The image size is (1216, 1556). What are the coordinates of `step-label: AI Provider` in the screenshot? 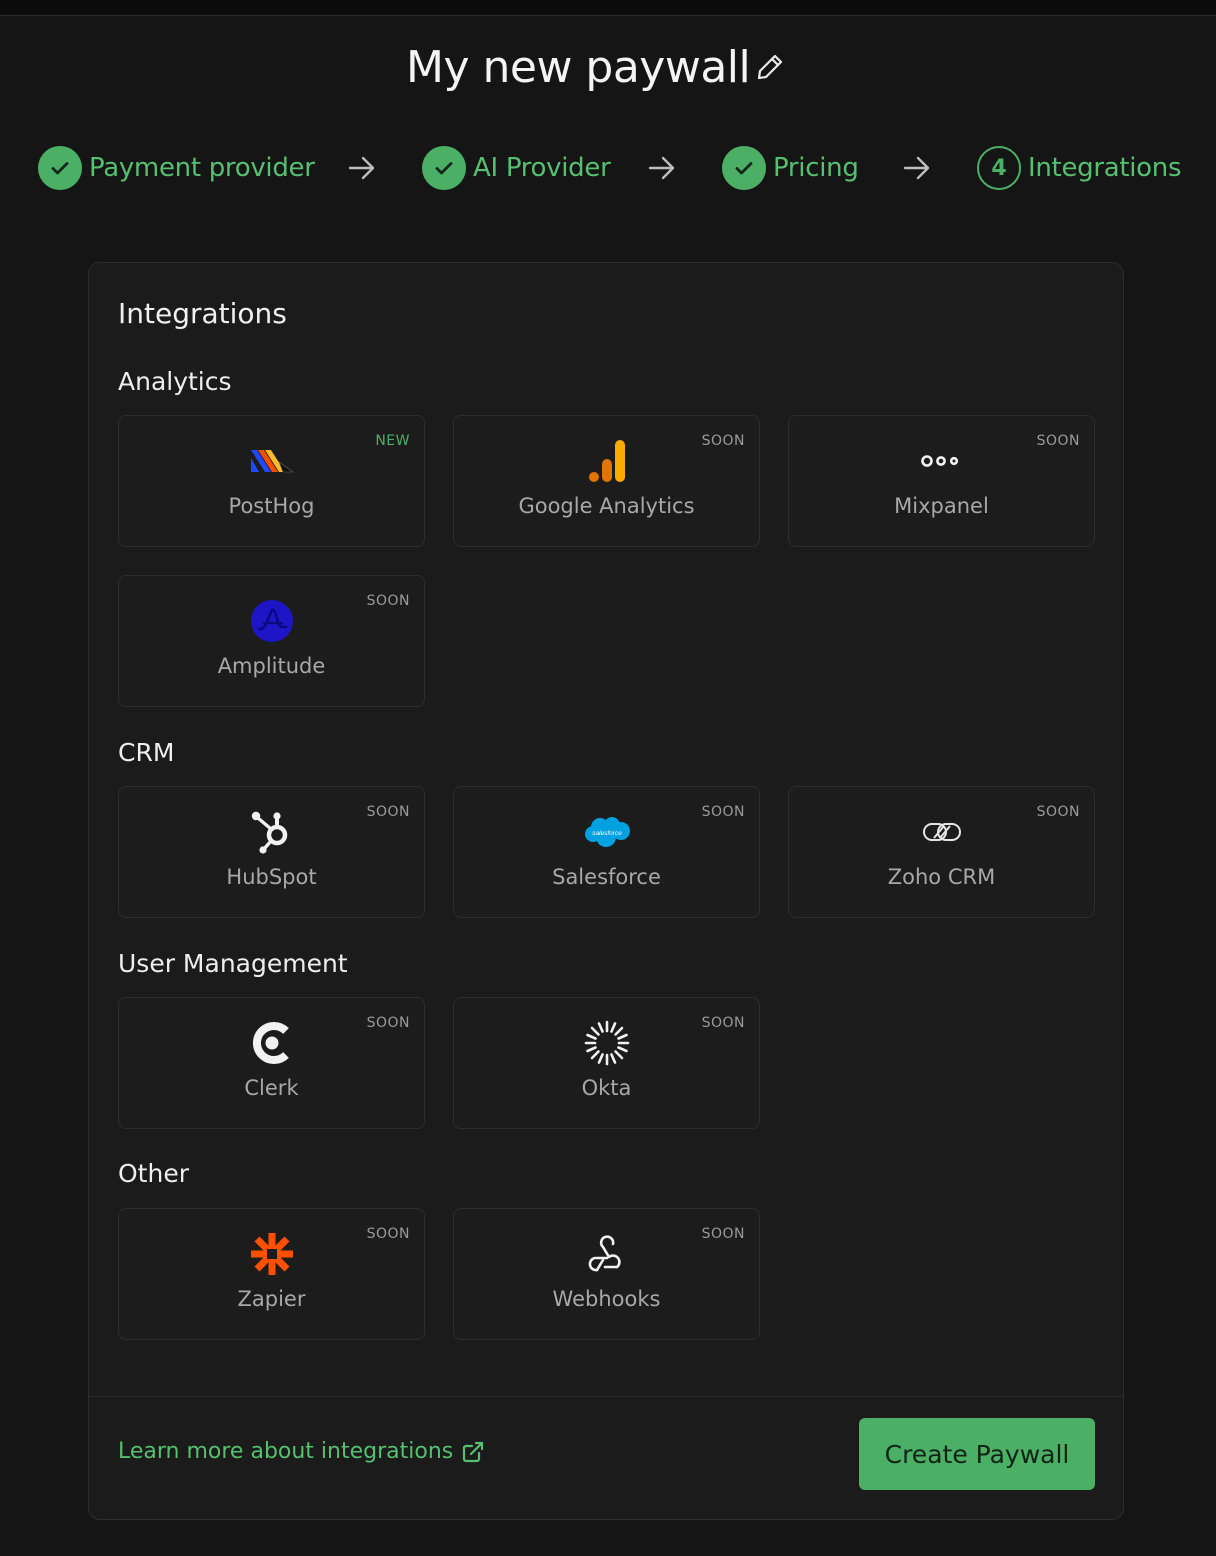 It's located at (542, 168).